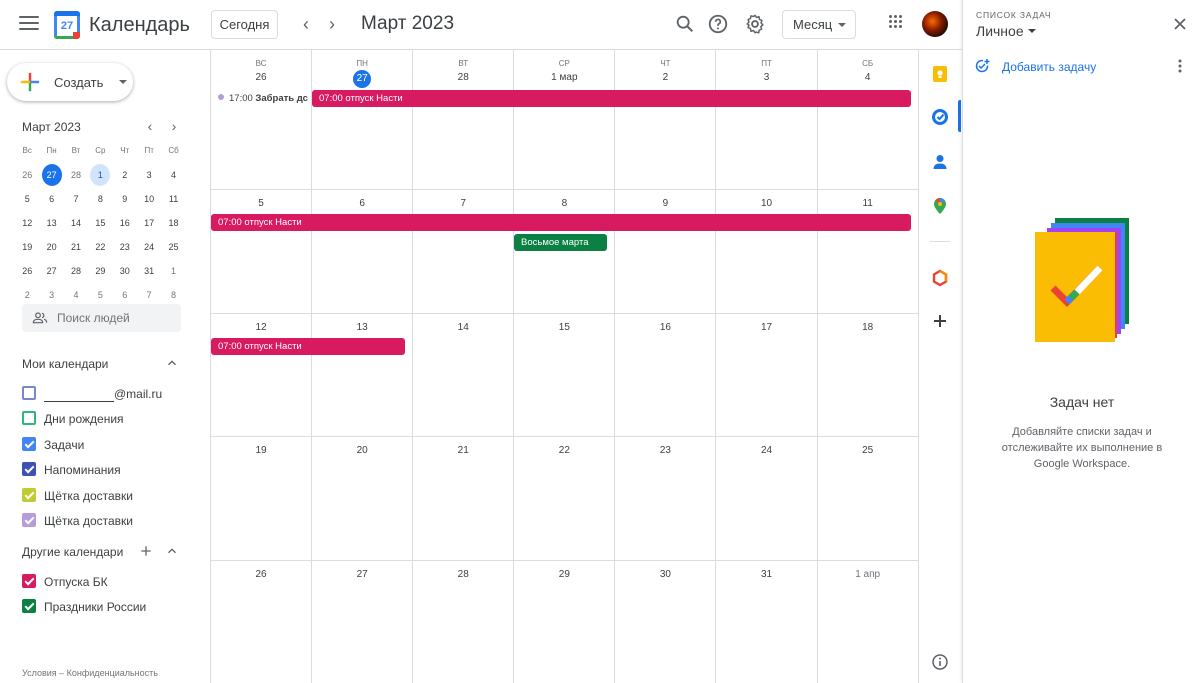 This screenshot has width=1200, height=683. What do you see at coordinates (362, 203) in the screenshot?
I see `date-number: 6` at bounding box center [362, 203].